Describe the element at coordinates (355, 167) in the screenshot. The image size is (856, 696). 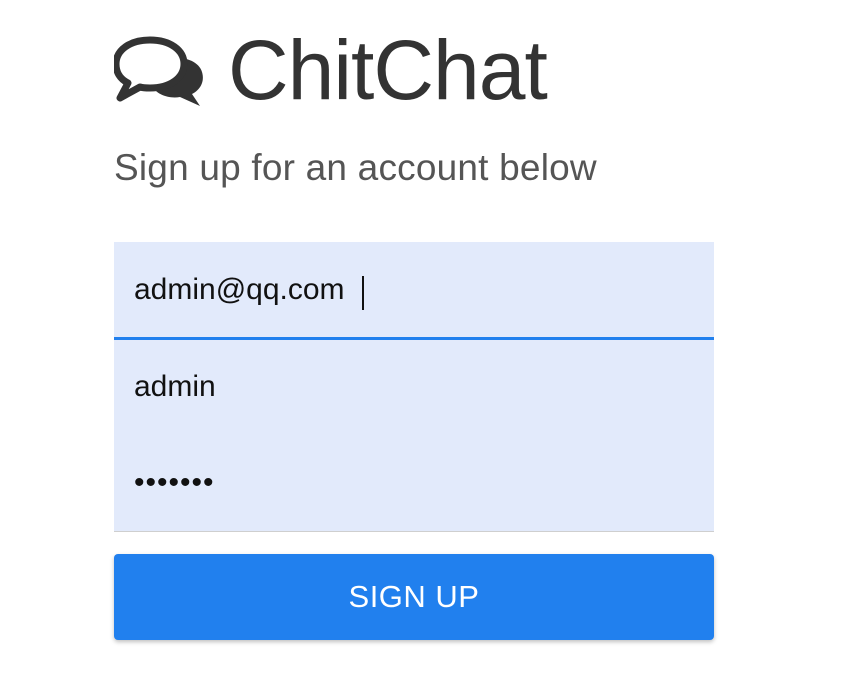
I see `page-subtitle: Sign up for an account below` at that location.